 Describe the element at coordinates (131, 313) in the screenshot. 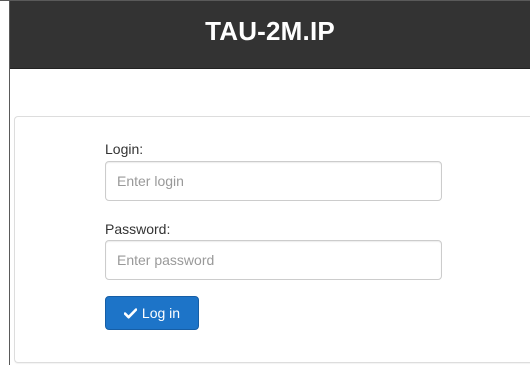

I see `check-icon` at that location.